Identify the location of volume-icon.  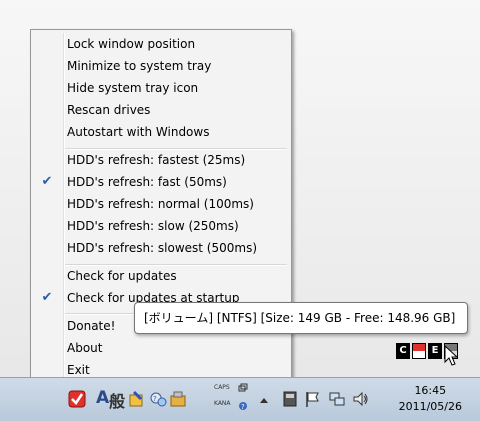
(361, 399).